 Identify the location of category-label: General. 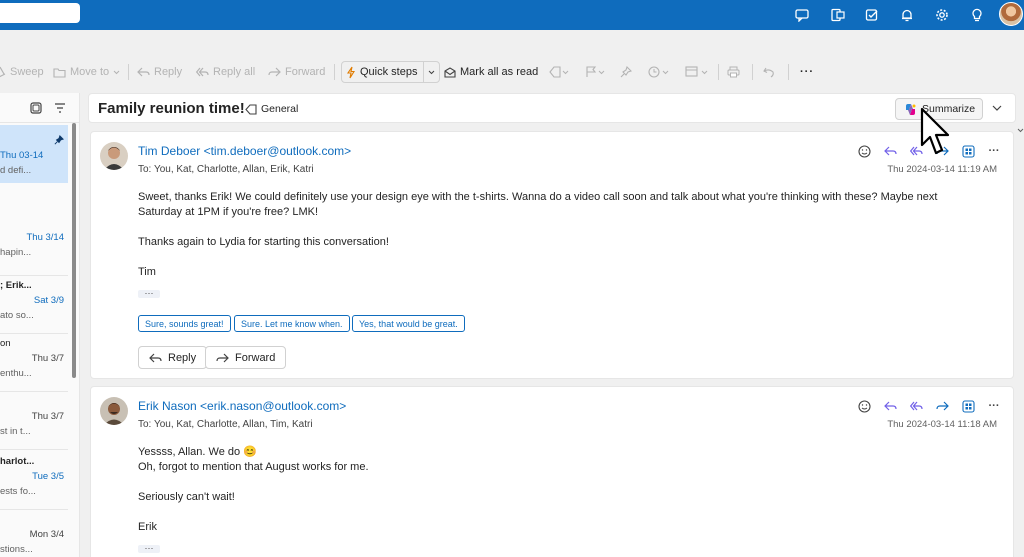
(280, 109).